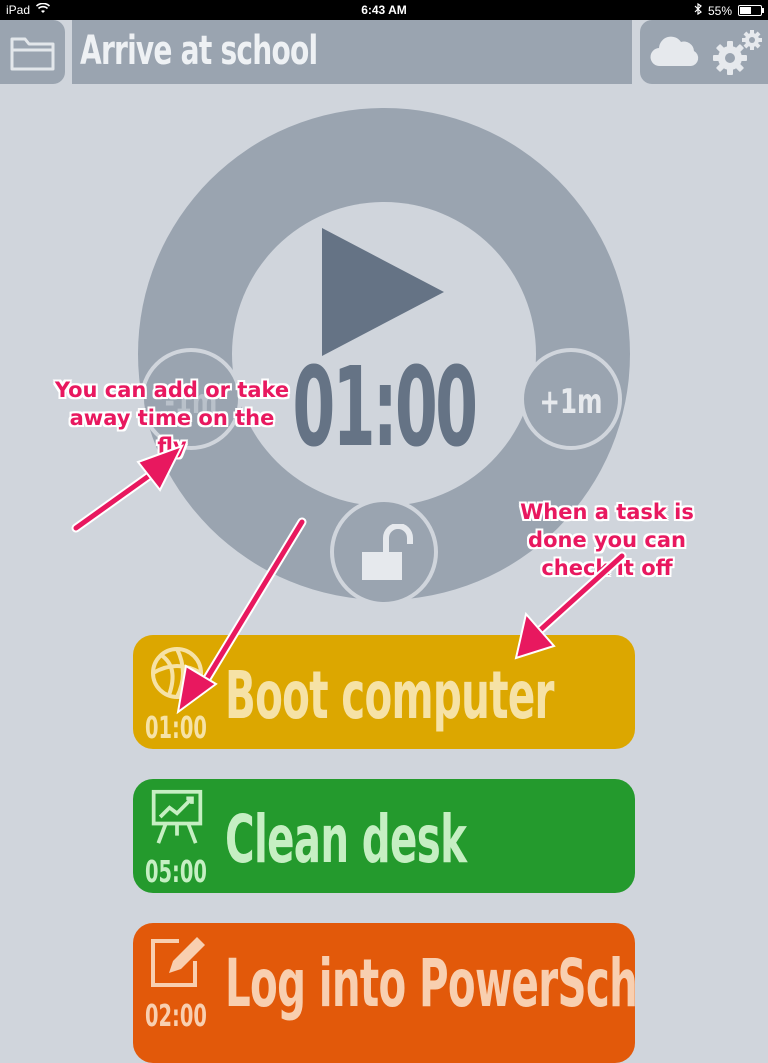 The image size is (768, 1063). What do you see at coordinates (176, 872) in the screenshot?
I see `task-duration: 05:00` at bounding box center [176, 872].